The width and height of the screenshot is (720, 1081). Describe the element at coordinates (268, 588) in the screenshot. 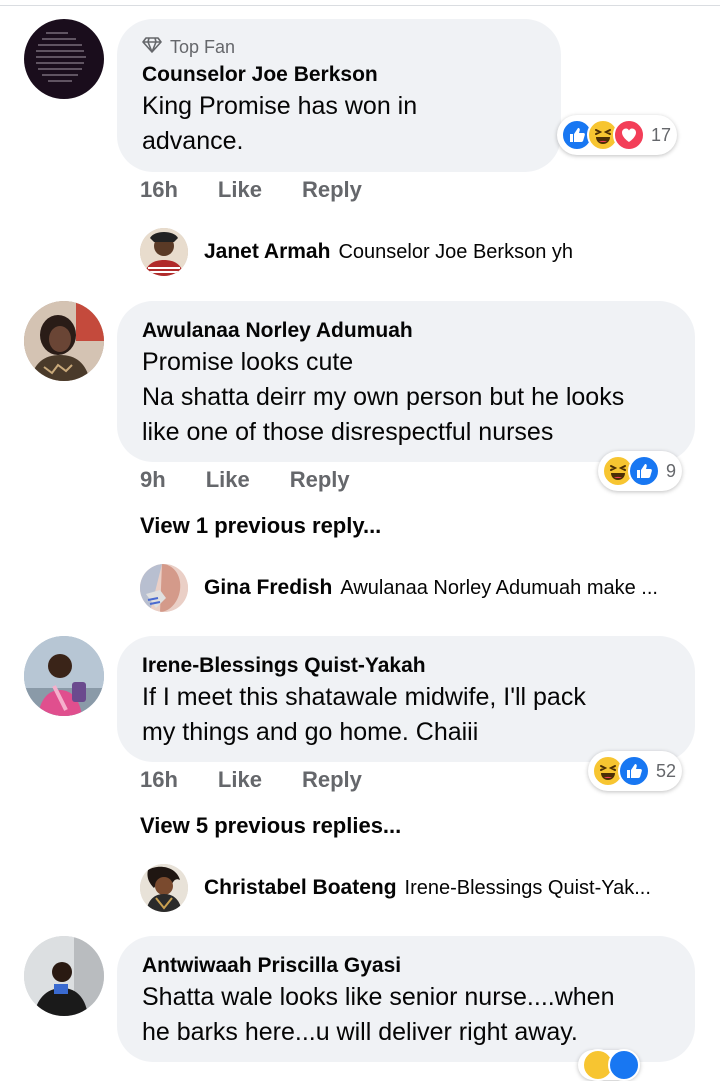

I see `reply-author: Gina Fredish` at that location.